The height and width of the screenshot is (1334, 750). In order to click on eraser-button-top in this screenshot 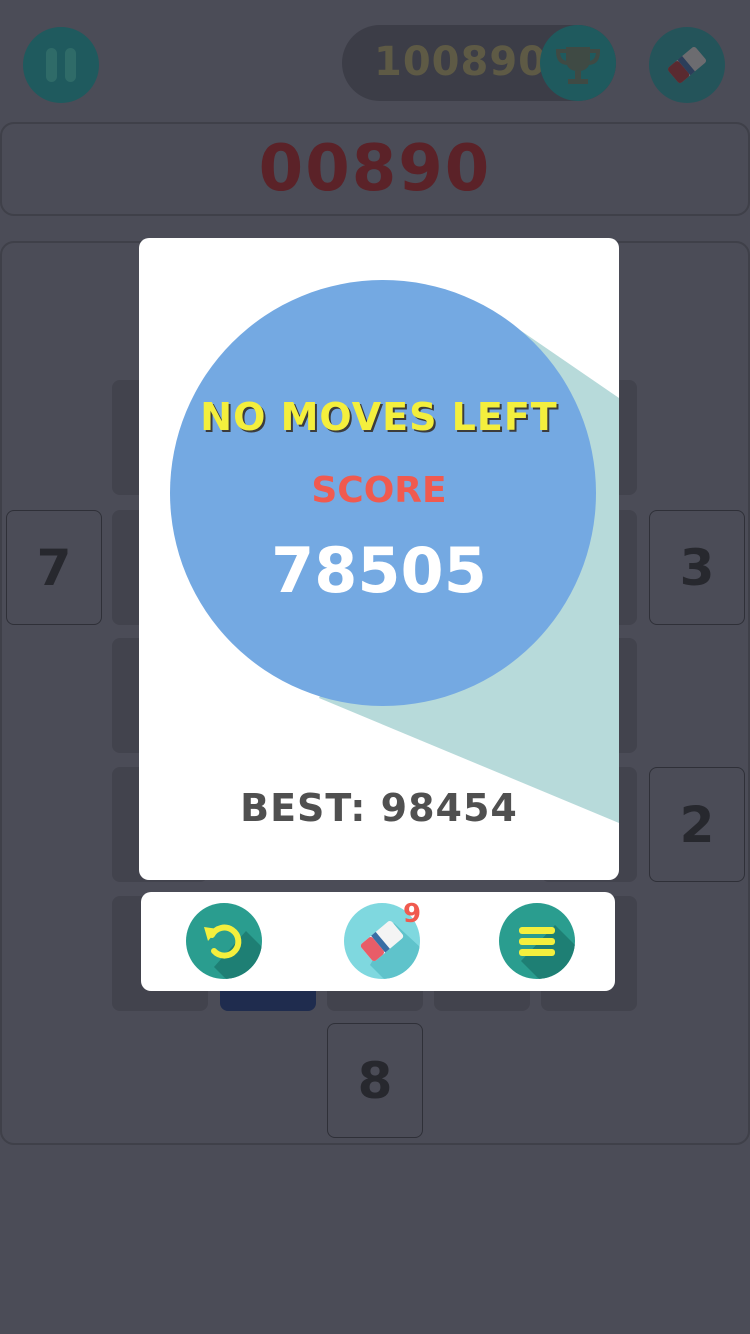, I will do `click(687, 65)`.